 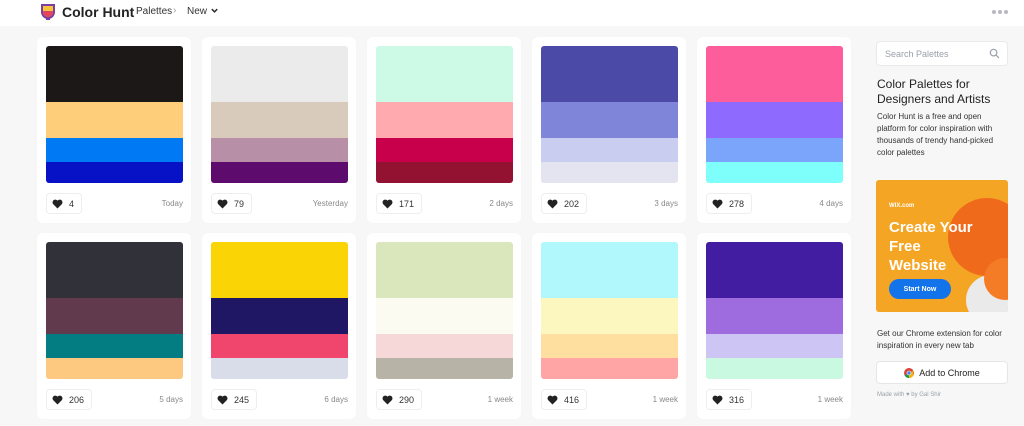 What do you see at coordinates (232, 203) in the screenshot?
I see `like-button: 79` at bounding box center [232, 203].